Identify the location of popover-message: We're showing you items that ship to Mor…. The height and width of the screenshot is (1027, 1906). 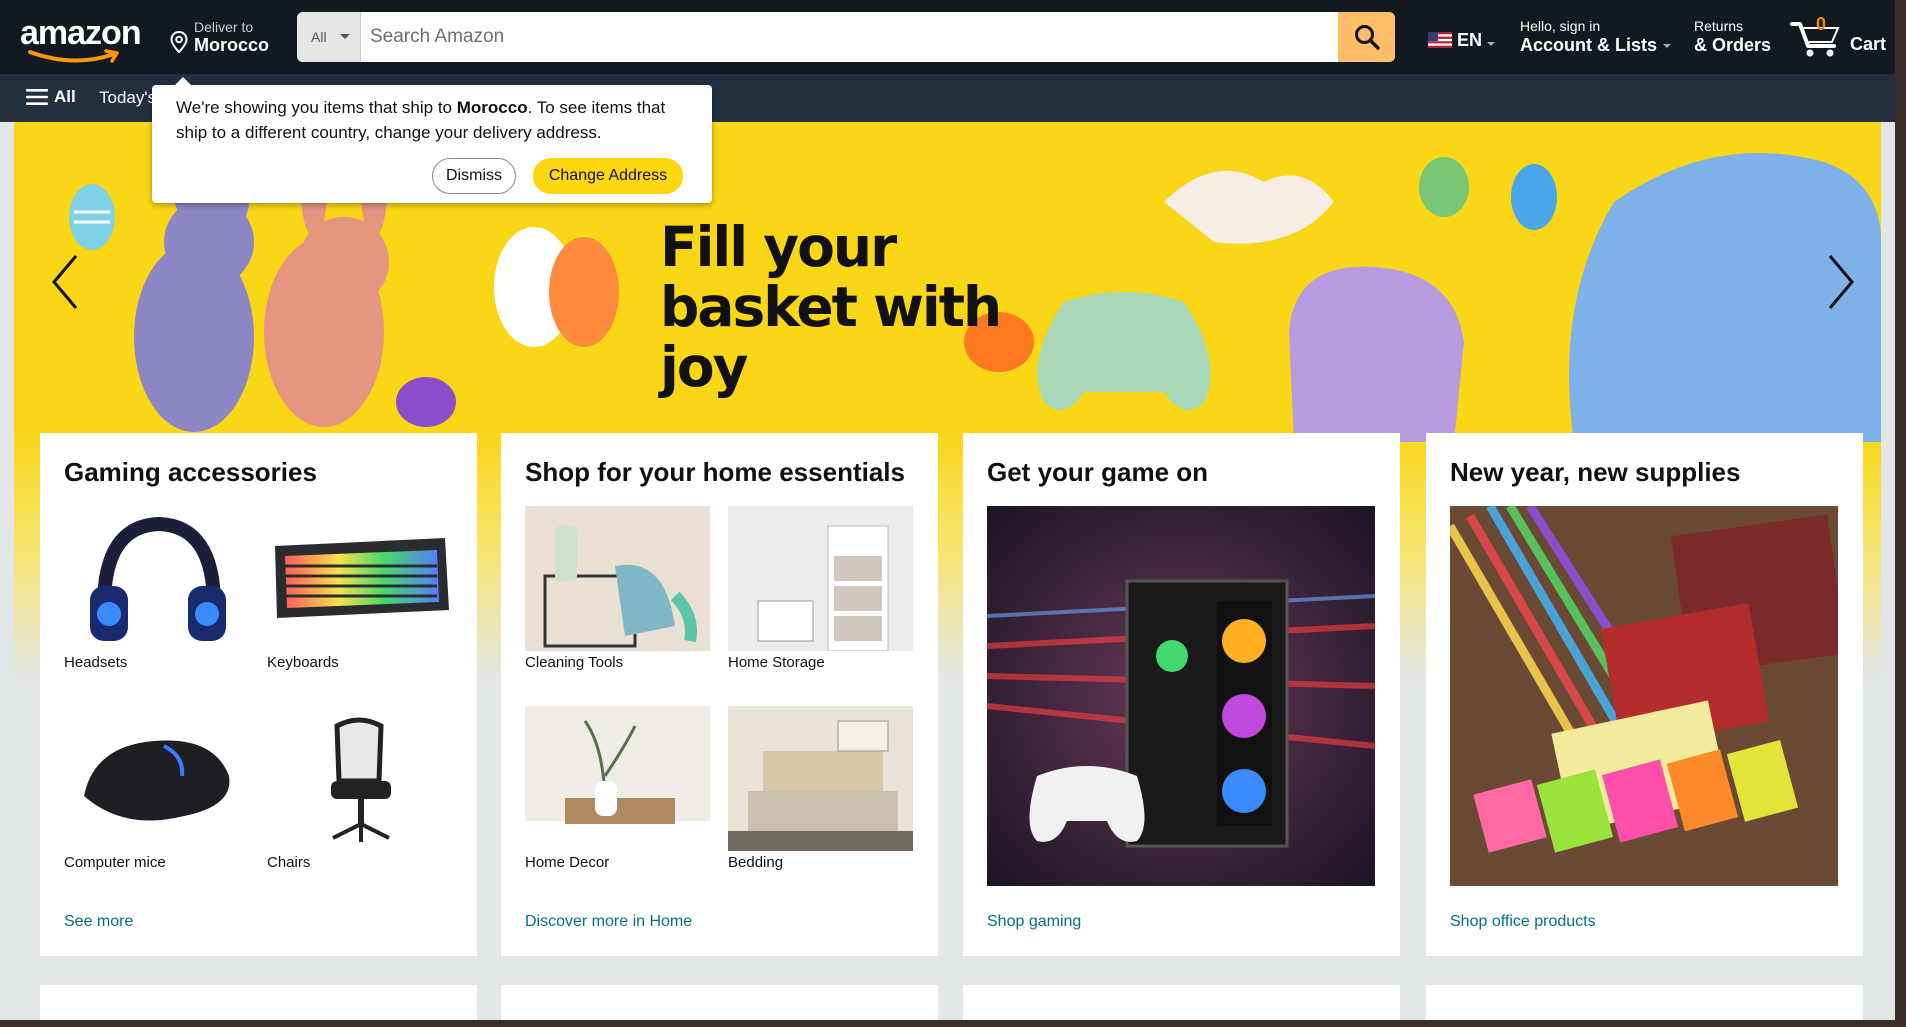
(436, 120).